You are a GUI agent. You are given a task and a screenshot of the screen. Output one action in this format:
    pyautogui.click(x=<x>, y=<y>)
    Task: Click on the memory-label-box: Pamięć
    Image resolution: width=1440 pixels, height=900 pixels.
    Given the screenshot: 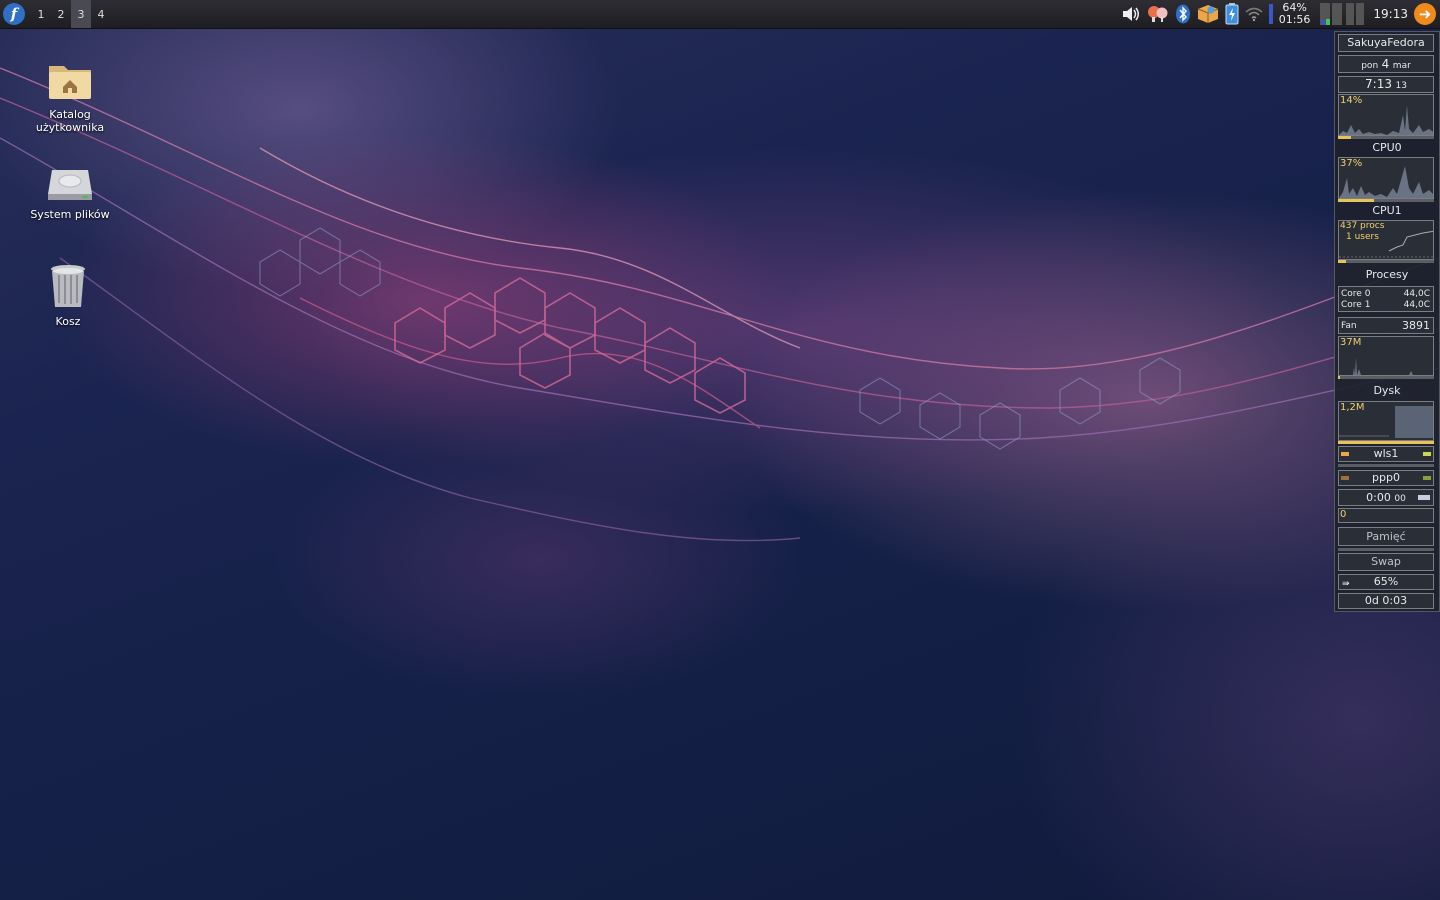 What is the action you would take?
    pyautogui.click(x=1386, y=536)
    